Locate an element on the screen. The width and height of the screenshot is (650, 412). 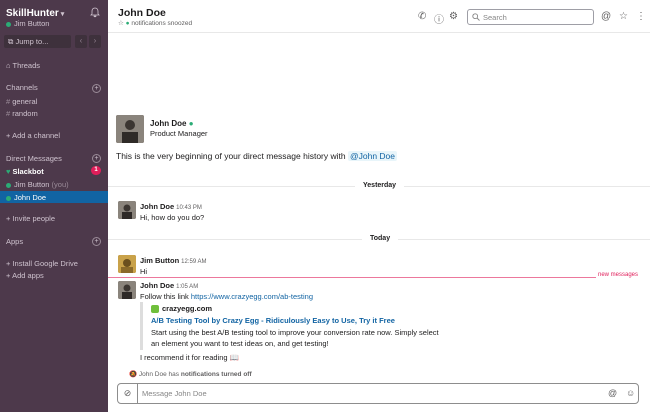
channel-title: John Doe is located at coordinates (142, 13).